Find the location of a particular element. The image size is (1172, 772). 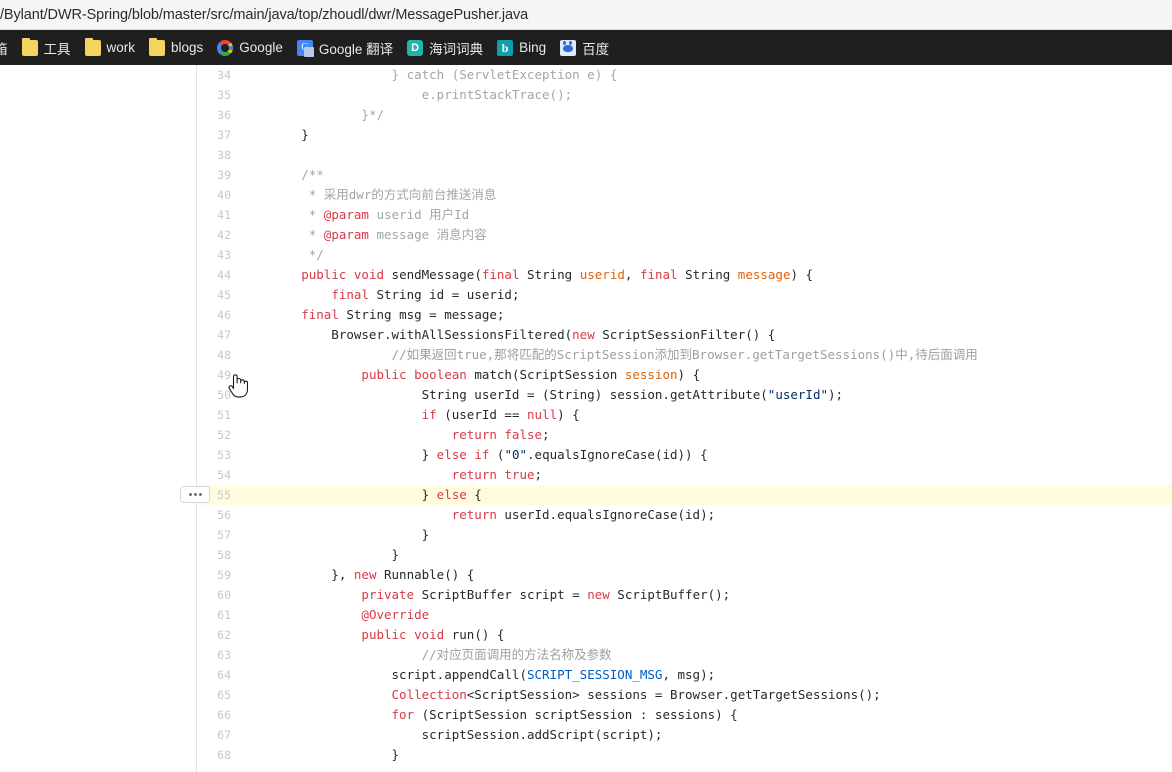

code-line-text: e.printStackTrace(); is located at coordinates (706, 95).